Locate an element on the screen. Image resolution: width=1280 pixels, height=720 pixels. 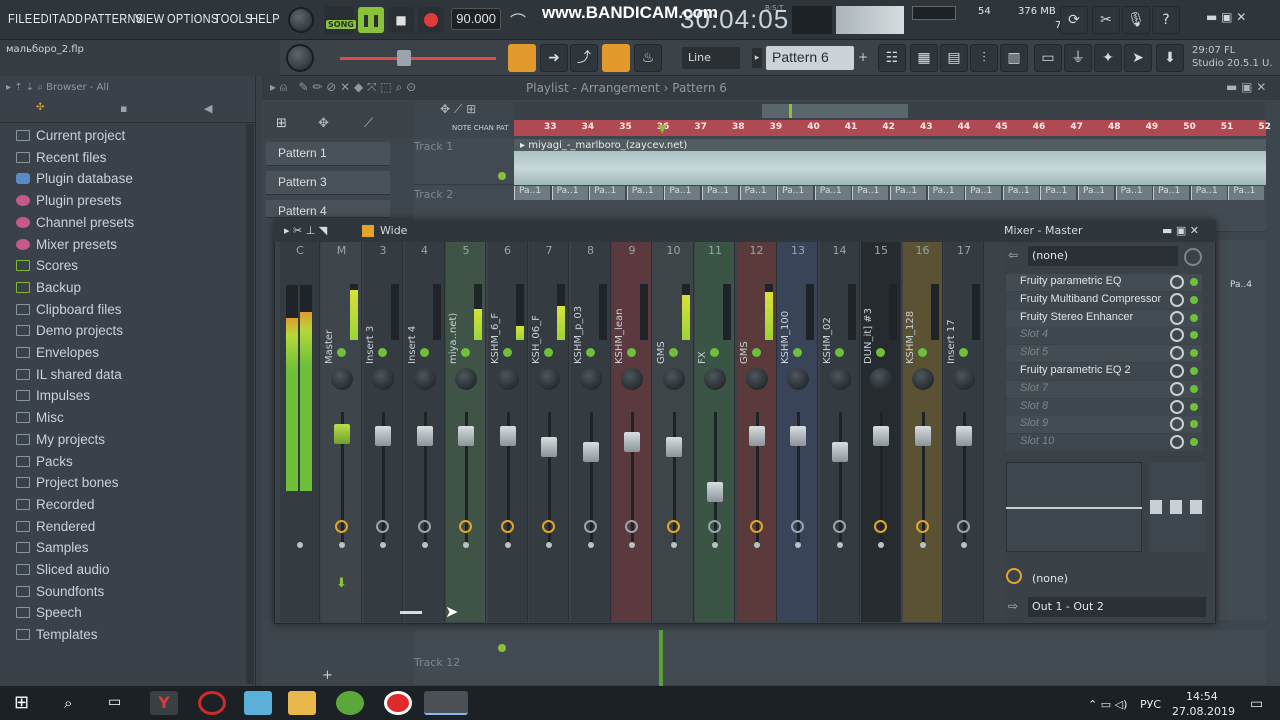
ruler-bar-number: 44 is located at coordinates (964, 127).